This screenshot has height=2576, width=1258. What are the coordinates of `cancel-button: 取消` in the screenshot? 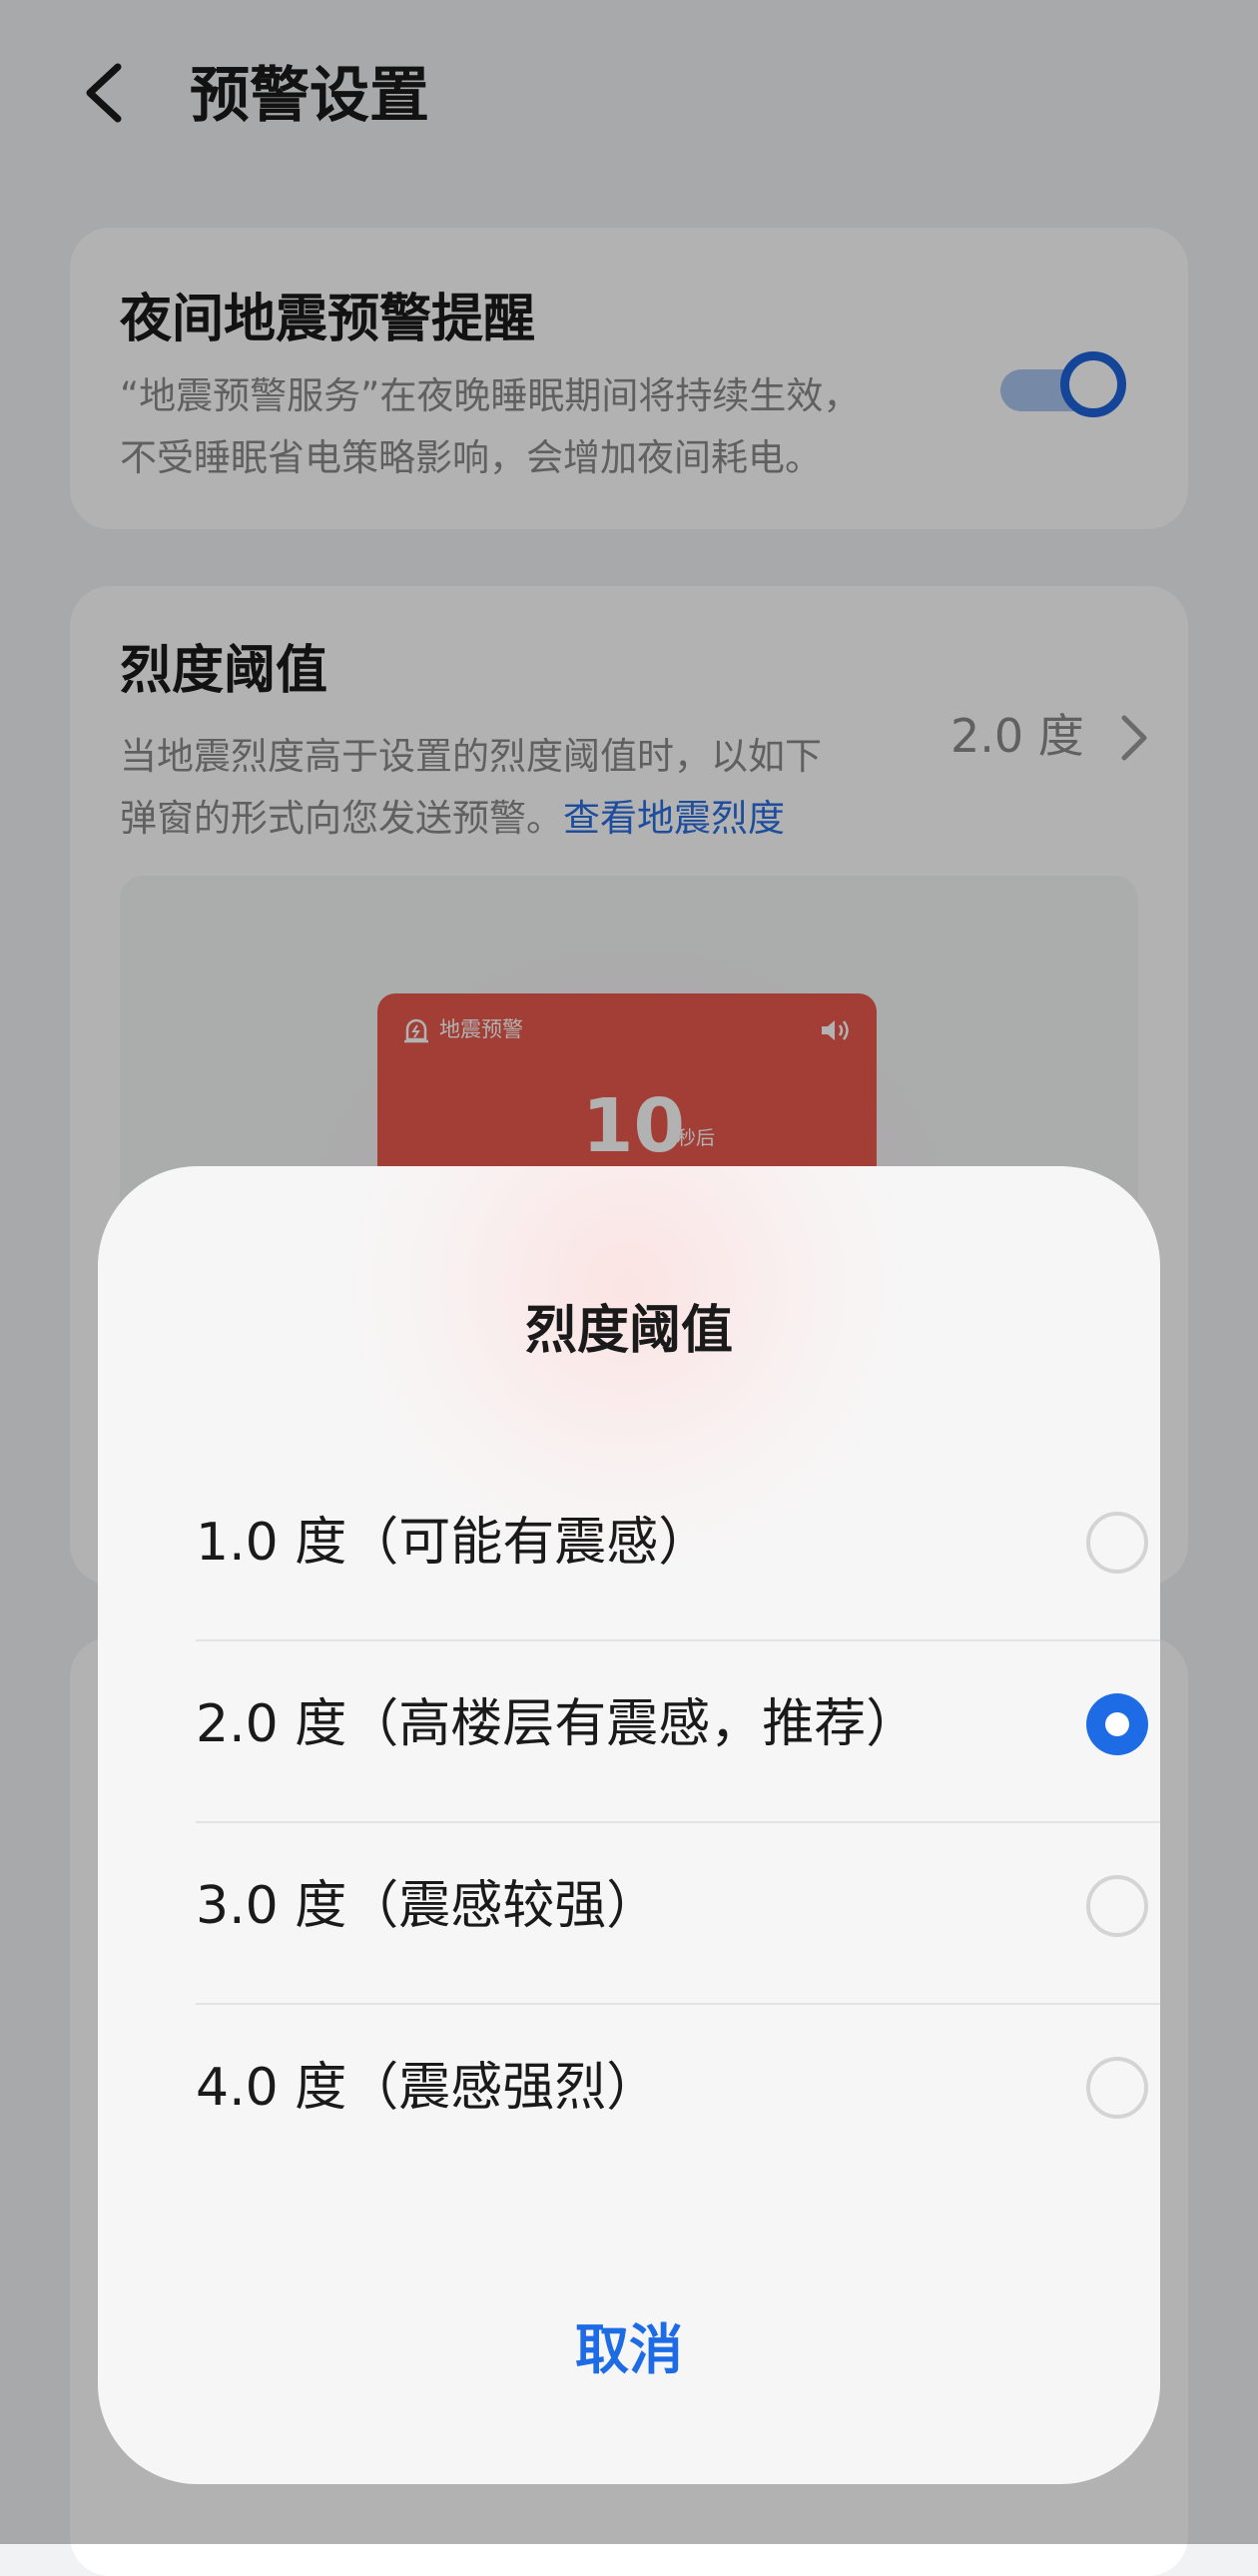 It's located at (629, 2350).